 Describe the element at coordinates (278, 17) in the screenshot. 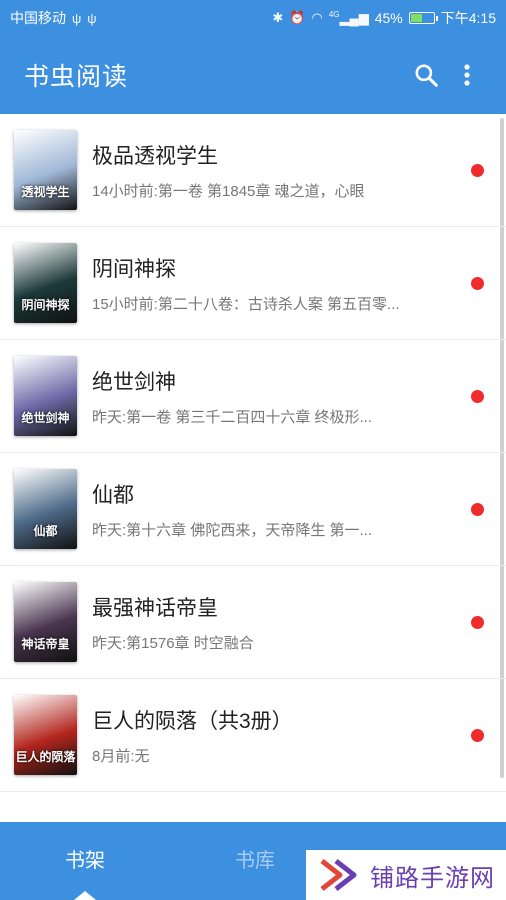

I see `bluetooth-icon: ✱` at that location.